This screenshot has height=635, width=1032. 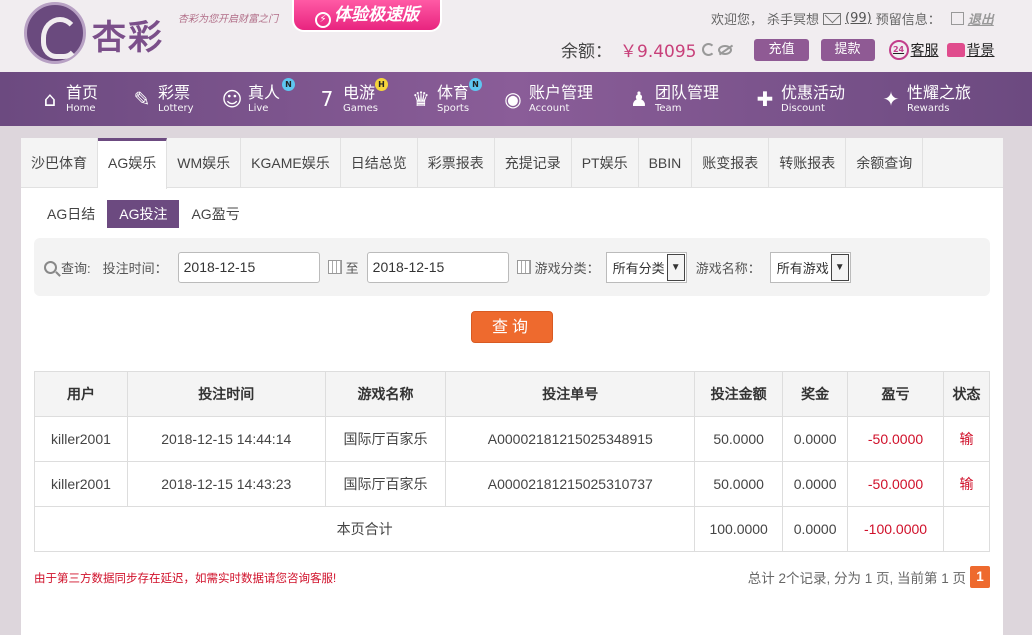 I want to click on logo-text: 杏彩, so click(x=128, y=34).